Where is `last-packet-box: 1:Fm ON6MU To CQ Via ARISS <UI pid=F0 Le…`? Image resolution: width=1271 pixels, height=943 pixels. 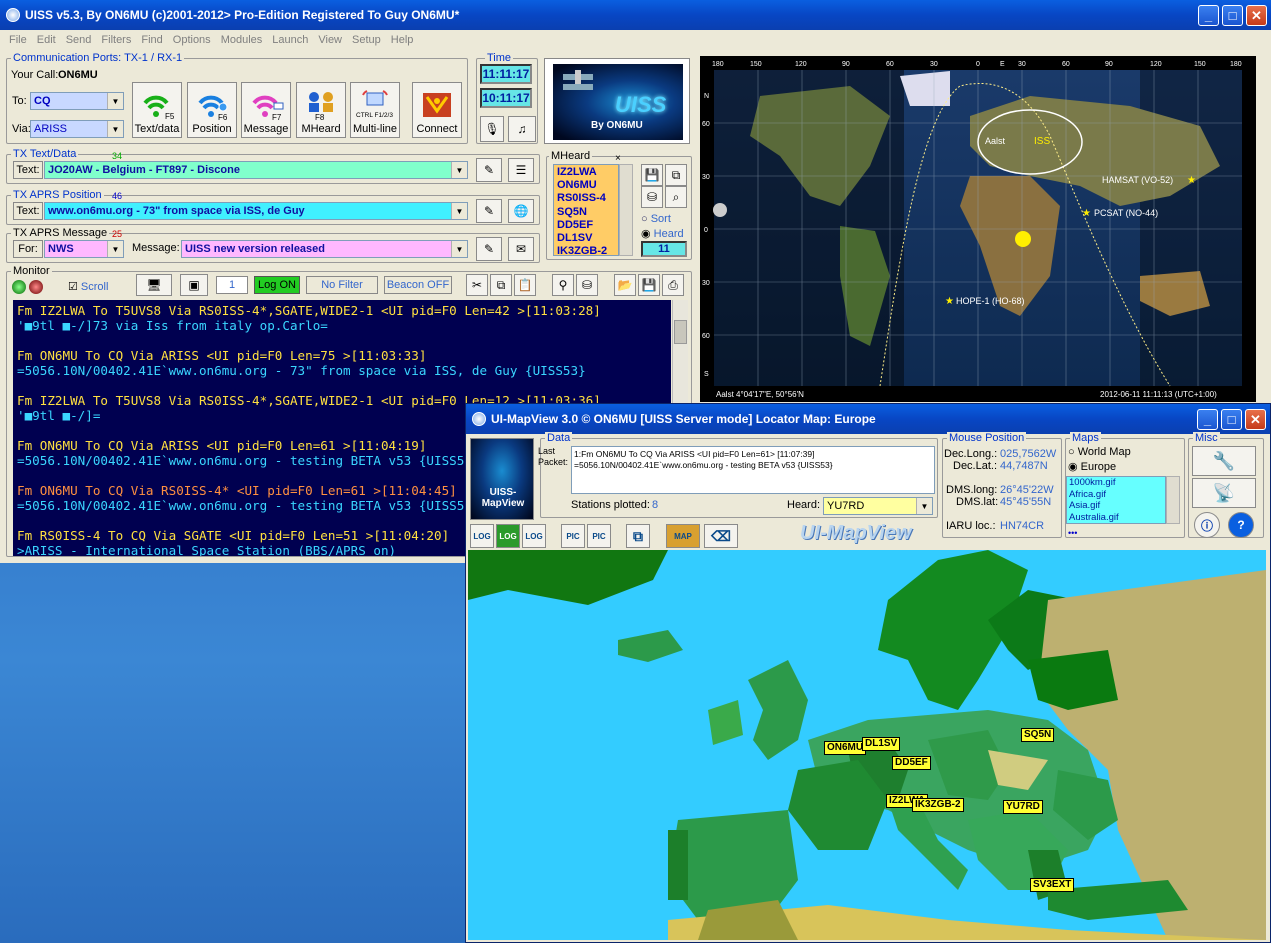 last-packet-box: 1:Fm ON6MU To CQ Via ARISS <UI pid=F0 Le… is located at coordinates (753, 470).